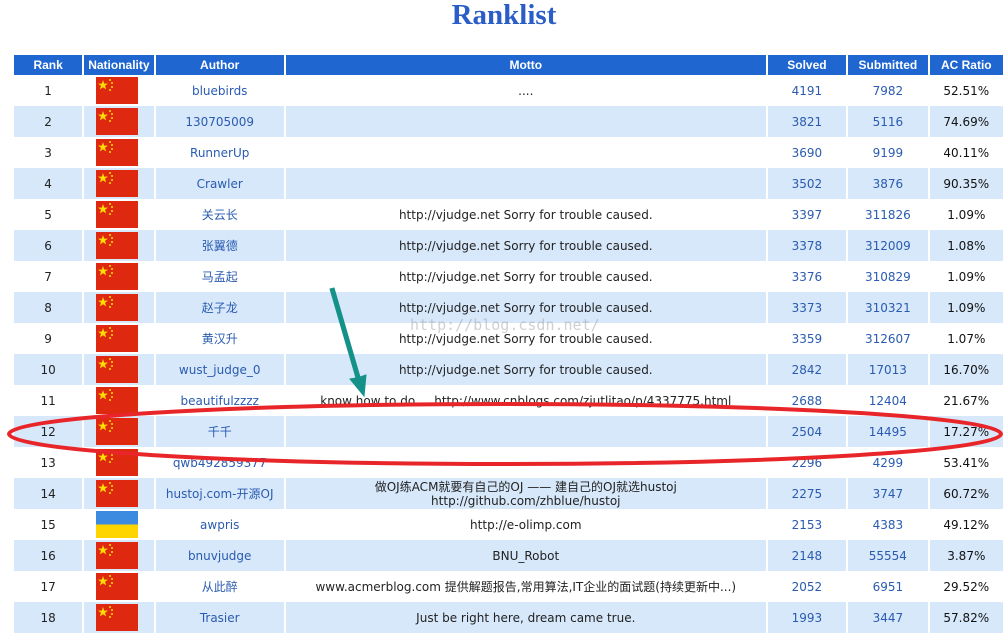 The image size is (1008, 641). Describe the element at coordinates (807, 555) in the screenshot. I see `solved-link: 2148` at that location.